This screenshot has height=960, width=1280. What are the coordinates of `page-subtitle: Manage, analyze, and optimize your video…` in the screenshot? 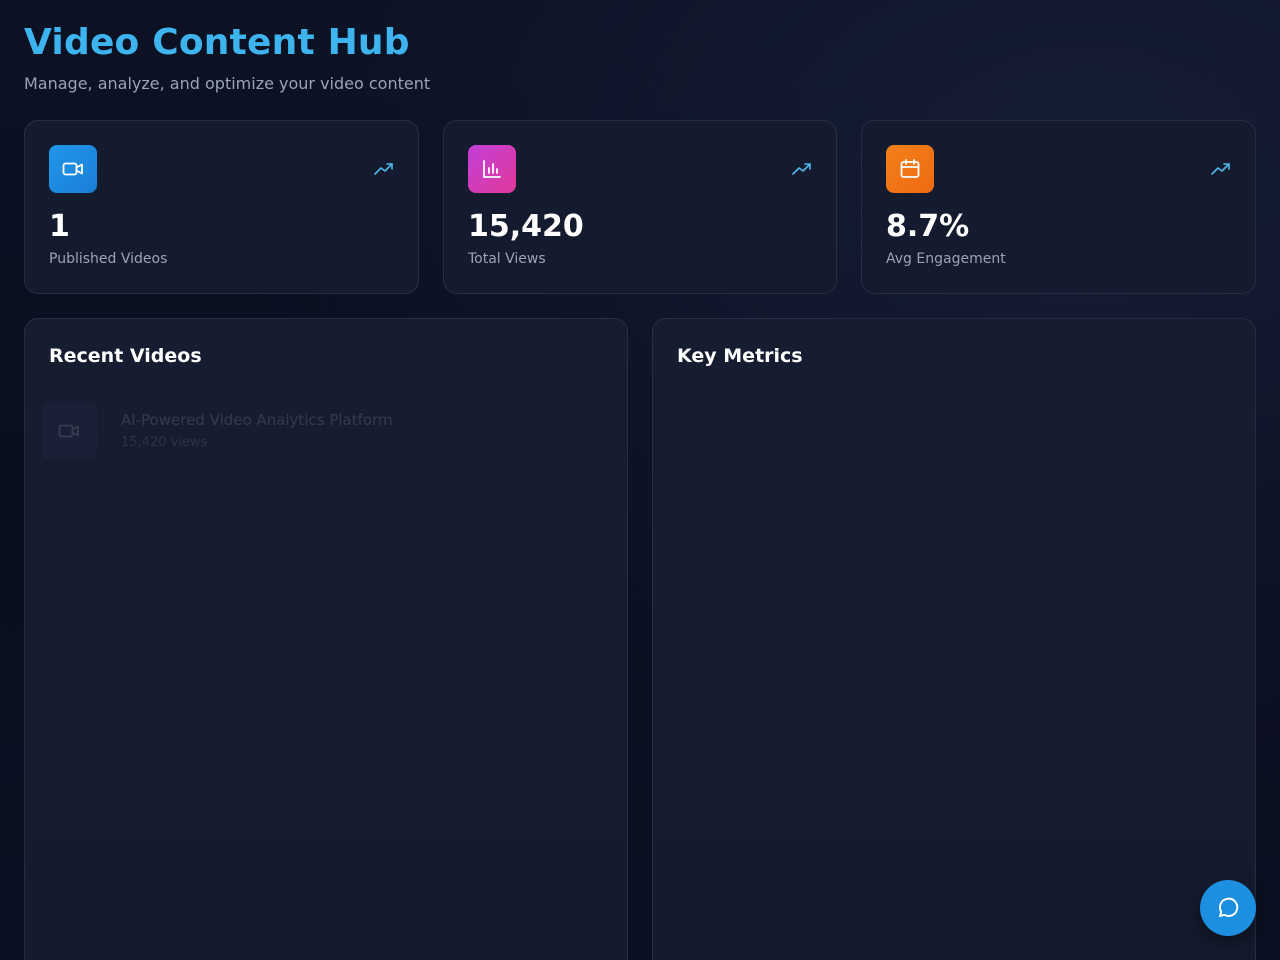 It's located at (227, 83).